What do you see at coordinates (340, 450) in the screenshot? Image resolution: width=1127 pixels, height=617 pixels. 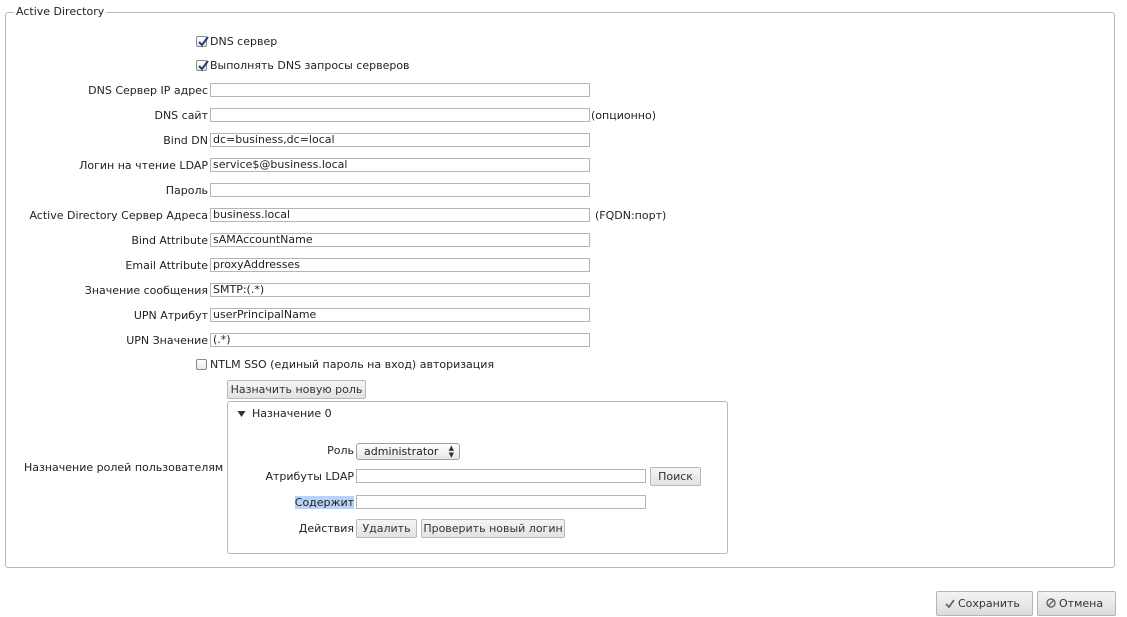 I see `role-label: Роль` at bounding box center [340, 450].